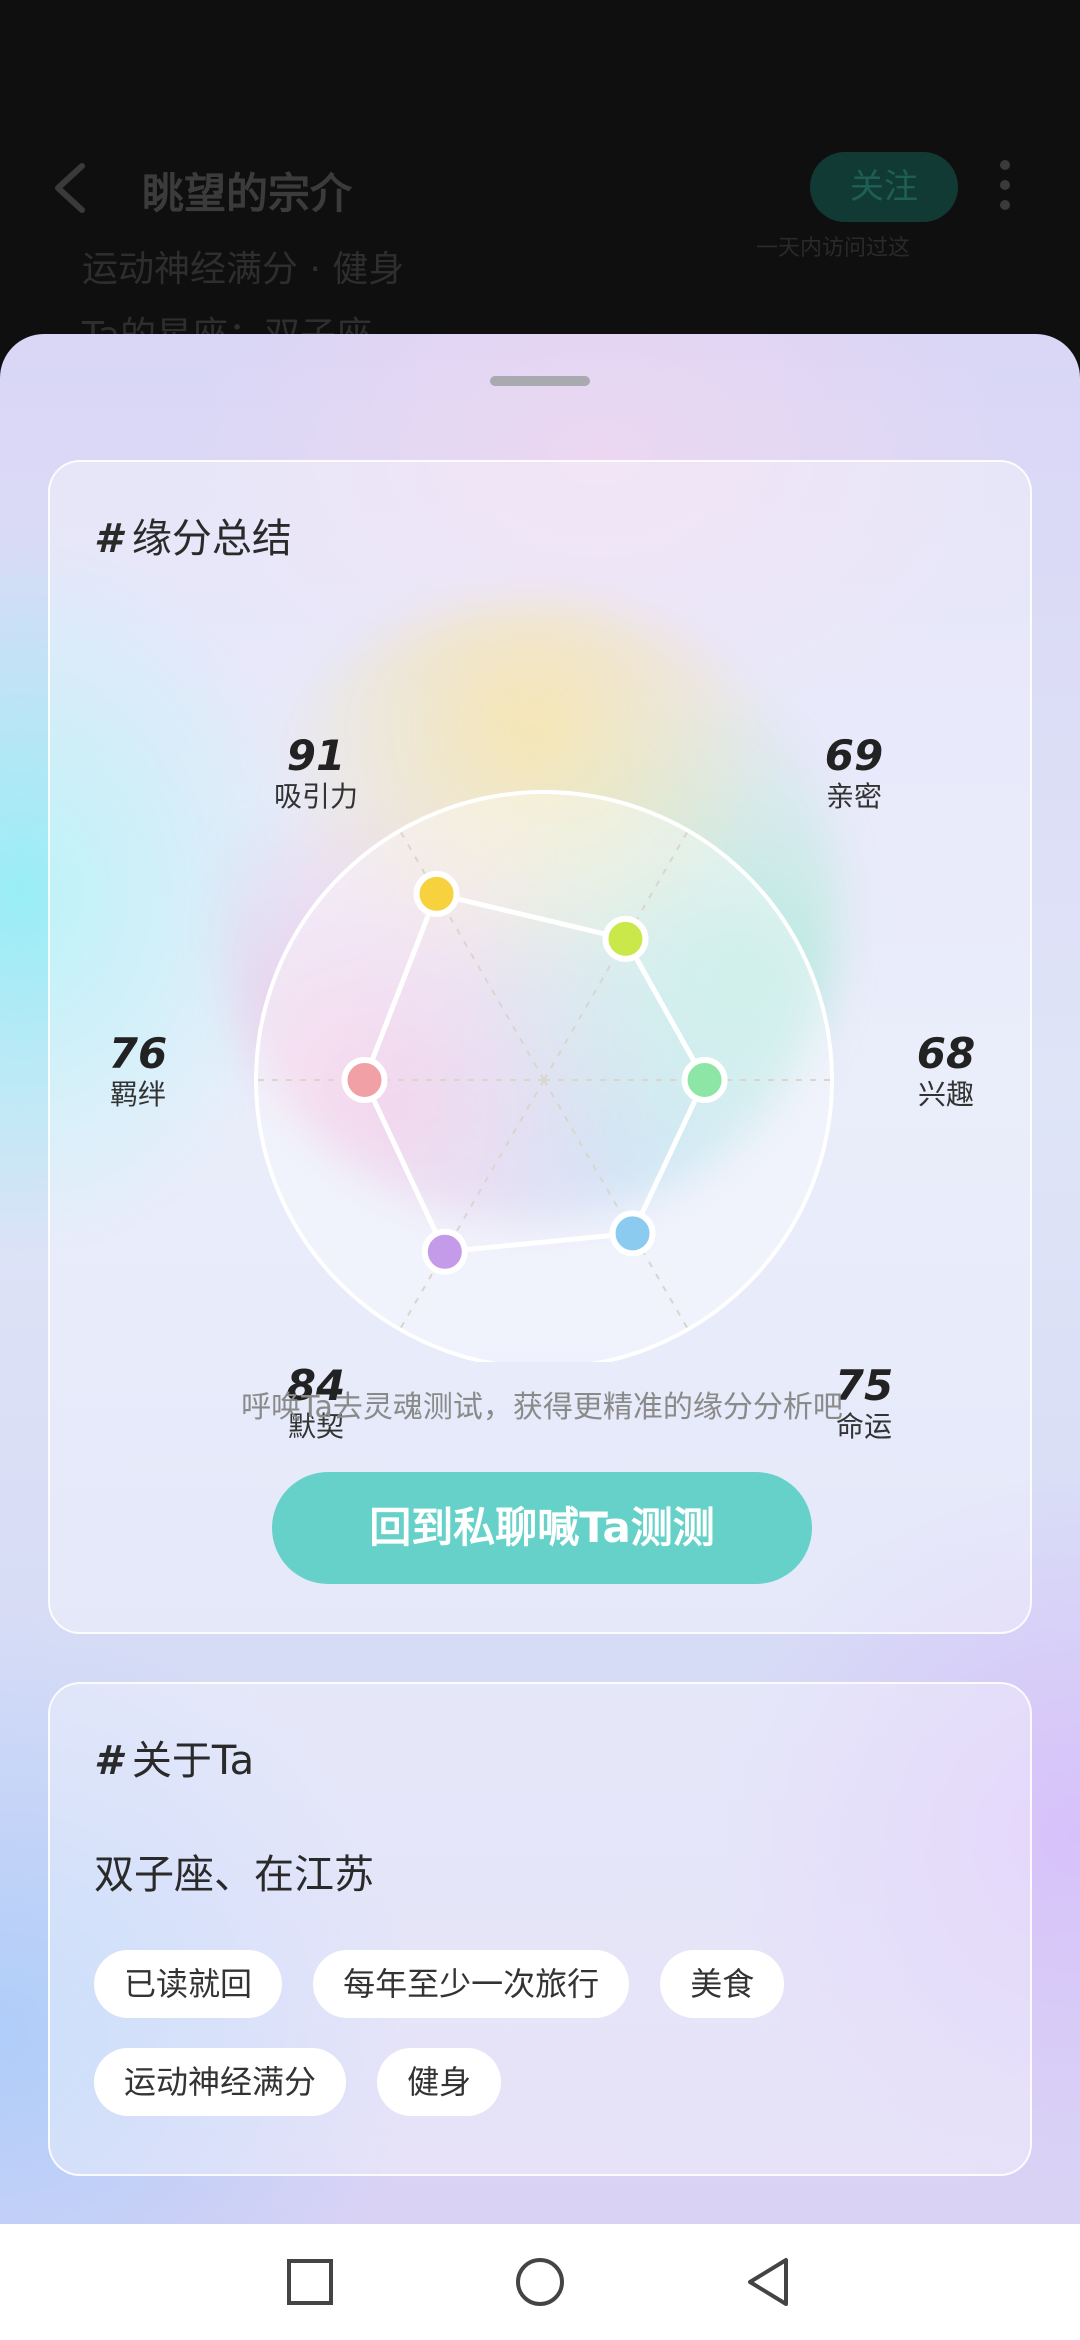 The height and width of the screenshot is (2340, 1080). What do you see at coordinates (315, 772) in the screenshot?
I see `metric-attraction: 91 吸引力` at bounding box center [315, 772].